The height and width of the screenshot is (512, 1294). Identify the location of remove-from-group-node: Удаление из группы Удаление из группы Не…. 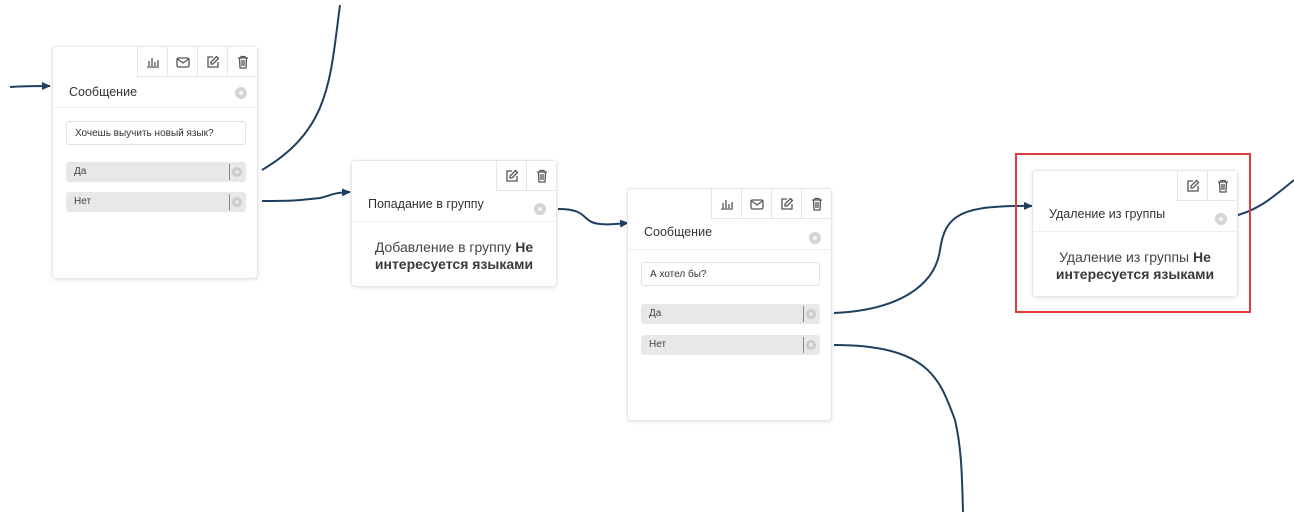
(1135, 233).